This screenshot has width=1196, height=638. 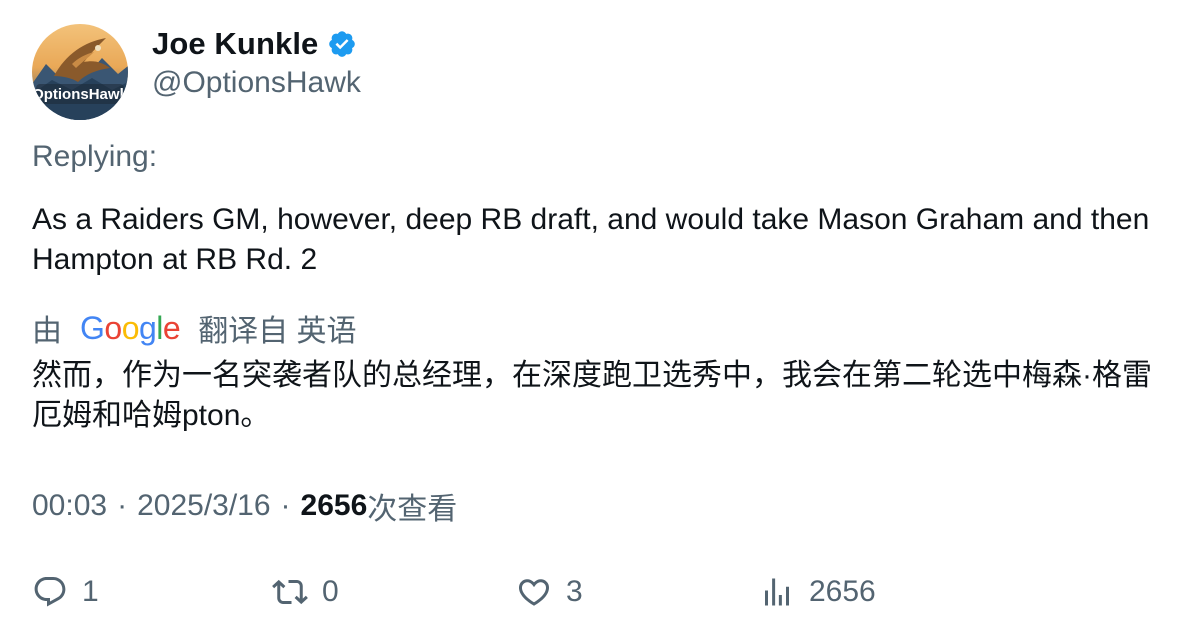 I want to click on views-button: 2656, so click(x=817, y=592).